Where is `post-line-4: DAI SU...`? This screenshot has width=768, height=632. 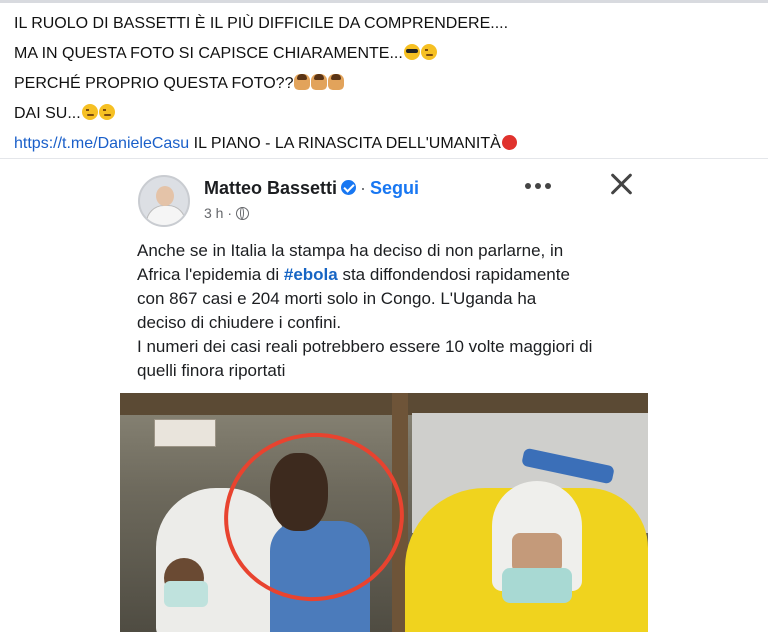
post-line-4: DAI SU... is located at coordinates (384, 114).